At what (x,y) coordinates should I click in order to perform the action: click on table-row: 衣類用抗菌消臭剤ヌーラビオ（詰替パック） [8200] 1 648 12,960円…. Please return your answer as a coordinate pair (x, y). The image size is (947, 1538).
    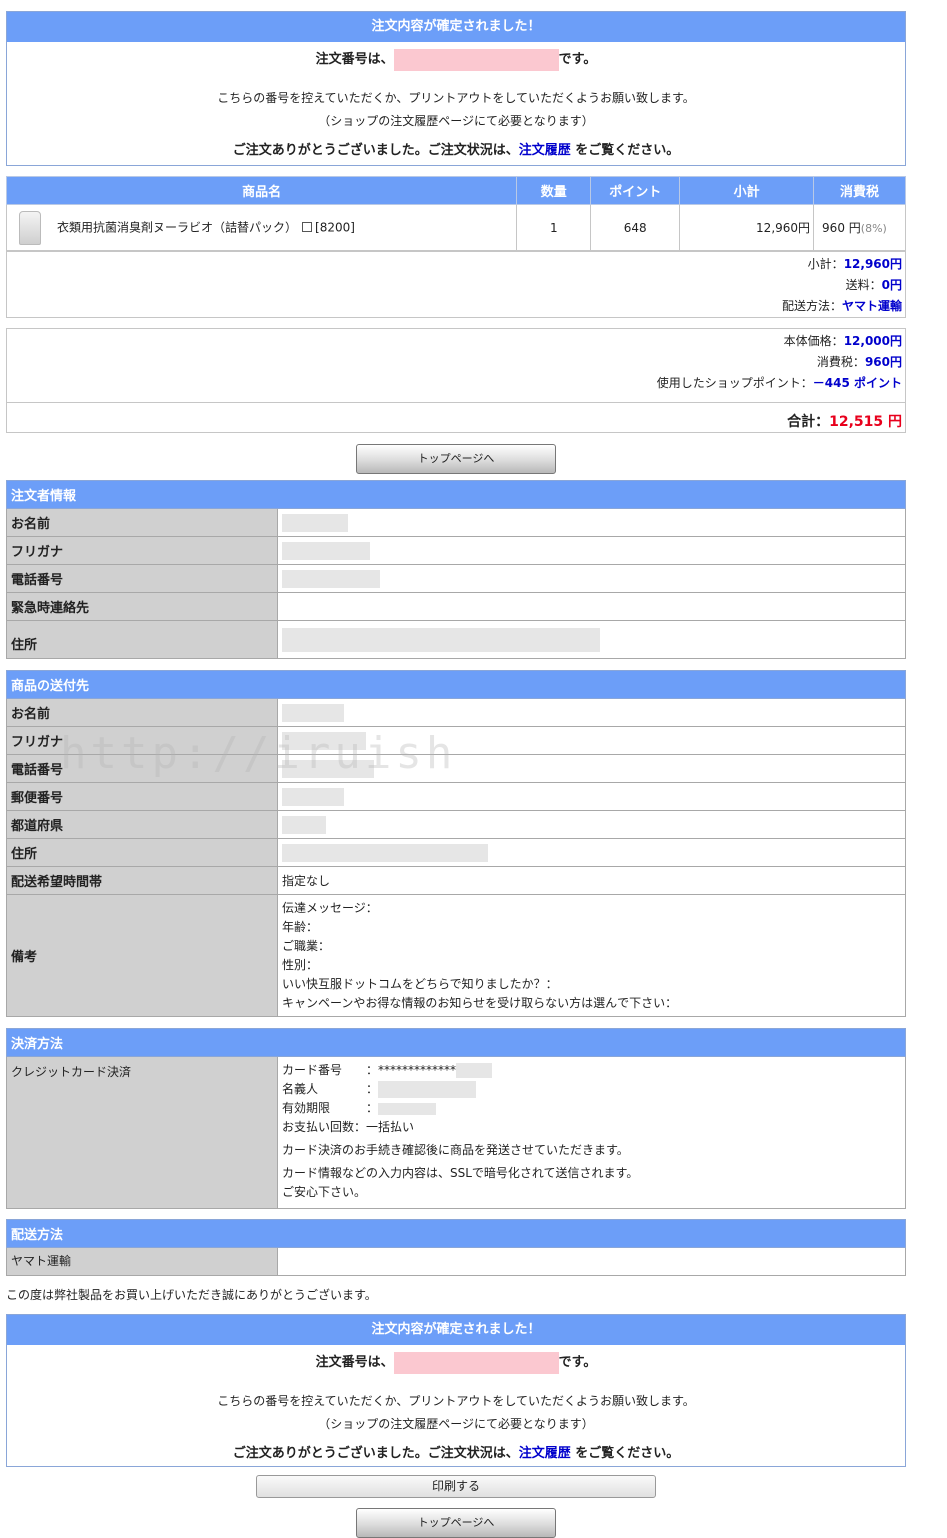
    Looking at the image, I should click on (455, 227).